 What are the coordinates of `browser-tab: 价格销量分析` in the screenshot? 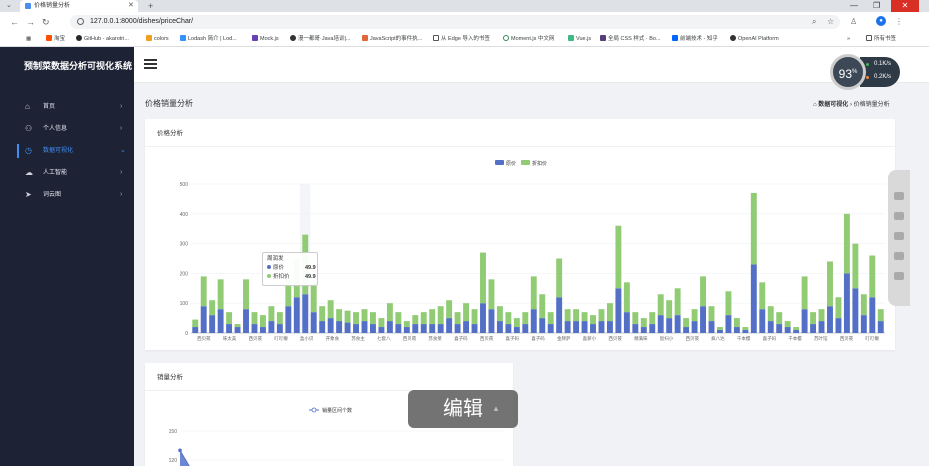 It's located at (79, 6).